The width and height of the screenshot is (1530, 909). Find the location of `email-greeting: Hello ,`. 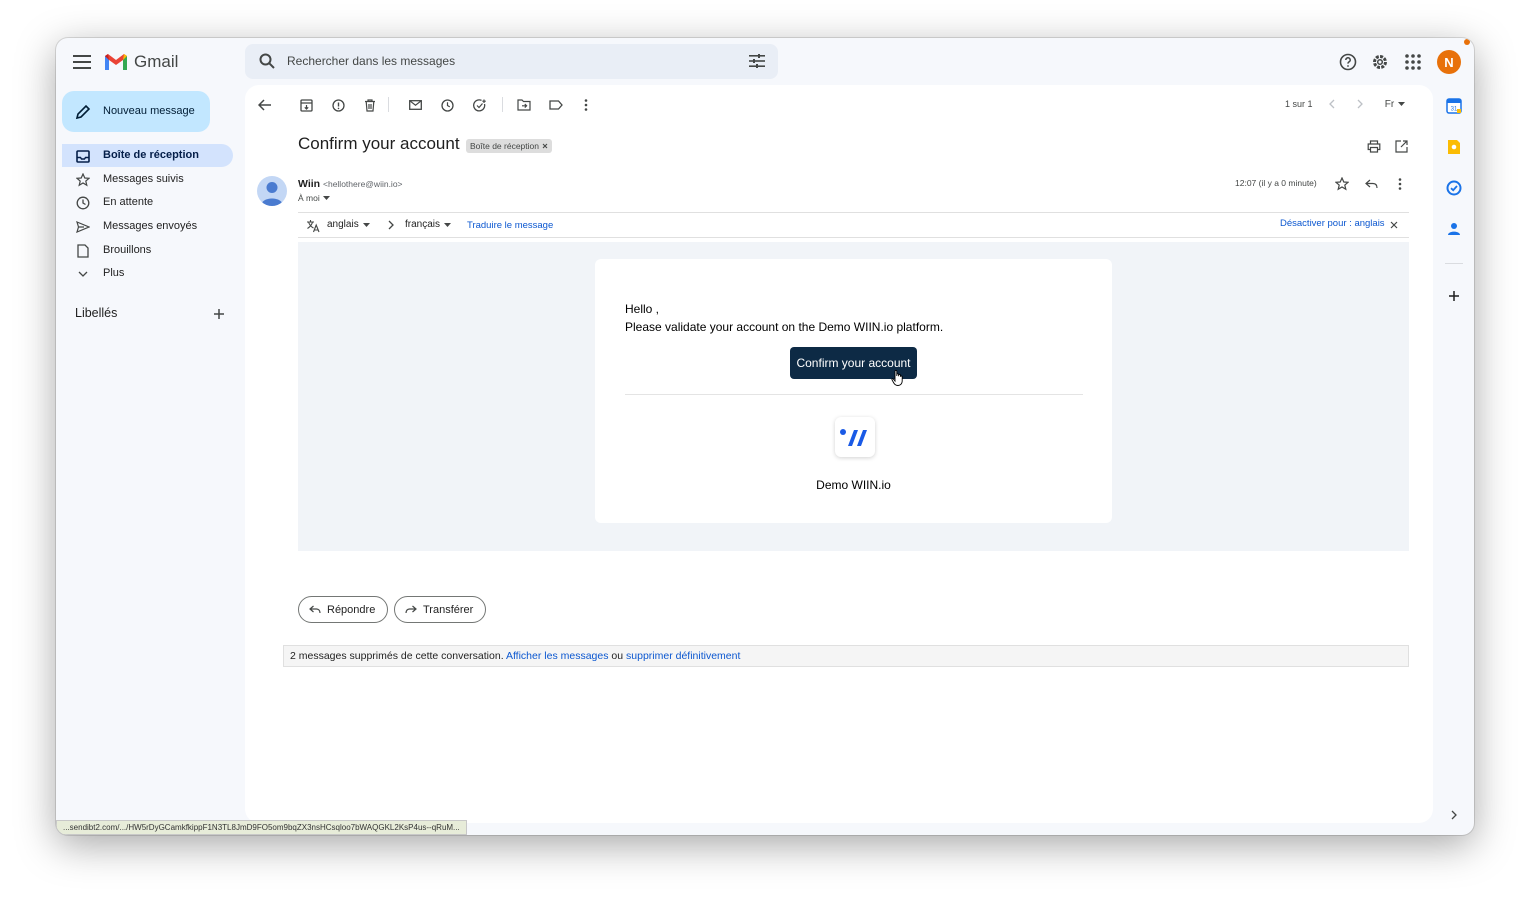

email-greeting: Hello , is located at coordinates (642, 309).